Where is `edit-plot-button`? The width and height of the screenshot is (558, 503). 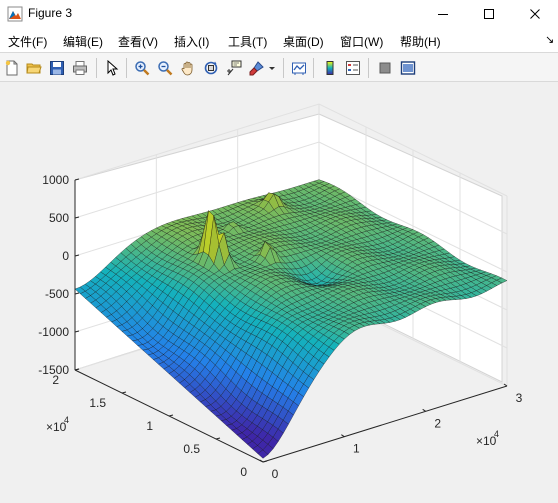
edit-plot-button is located at coordinates (112, 68).